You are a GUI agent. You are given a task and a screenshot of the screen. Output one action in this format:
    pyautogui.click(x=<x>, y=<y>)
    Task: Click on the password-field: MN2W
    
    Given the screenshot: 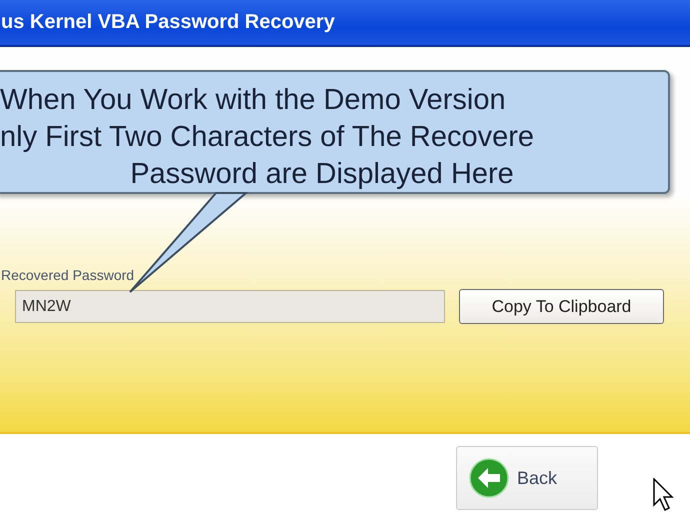 What is the action you would take?
    pyautogui.click(x=230, y=306)
    